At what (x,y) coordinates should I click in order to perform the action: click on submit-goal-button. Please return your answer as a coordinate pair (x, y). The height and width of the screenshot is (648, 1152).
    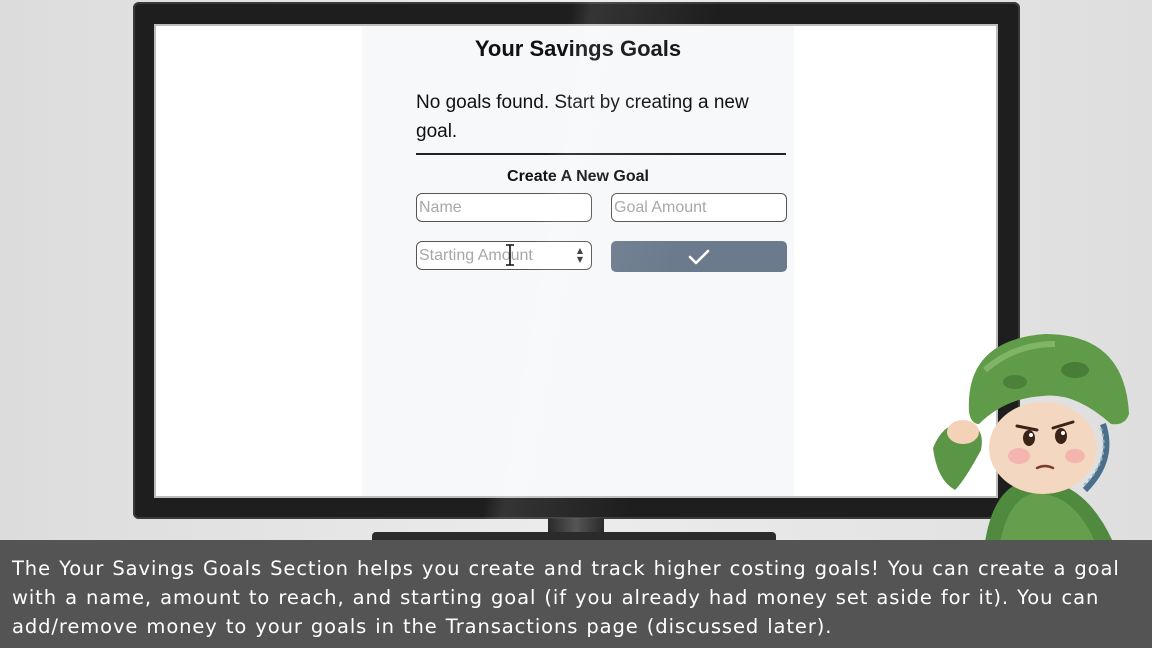
    Looking at the image, I should click on (699, 256).